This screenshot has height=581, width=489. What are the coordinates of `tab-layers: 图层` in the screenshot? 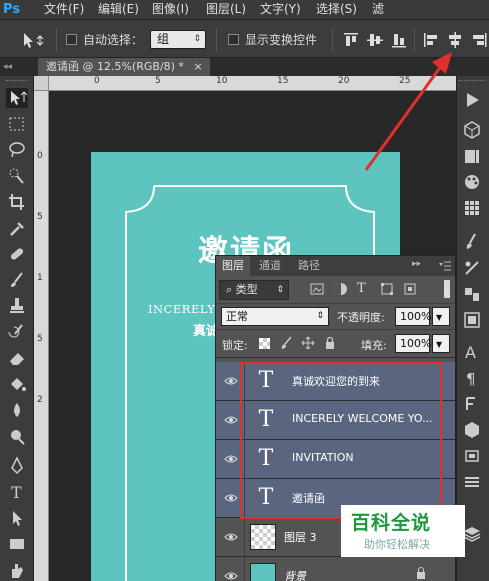 It's located at (233, 266).